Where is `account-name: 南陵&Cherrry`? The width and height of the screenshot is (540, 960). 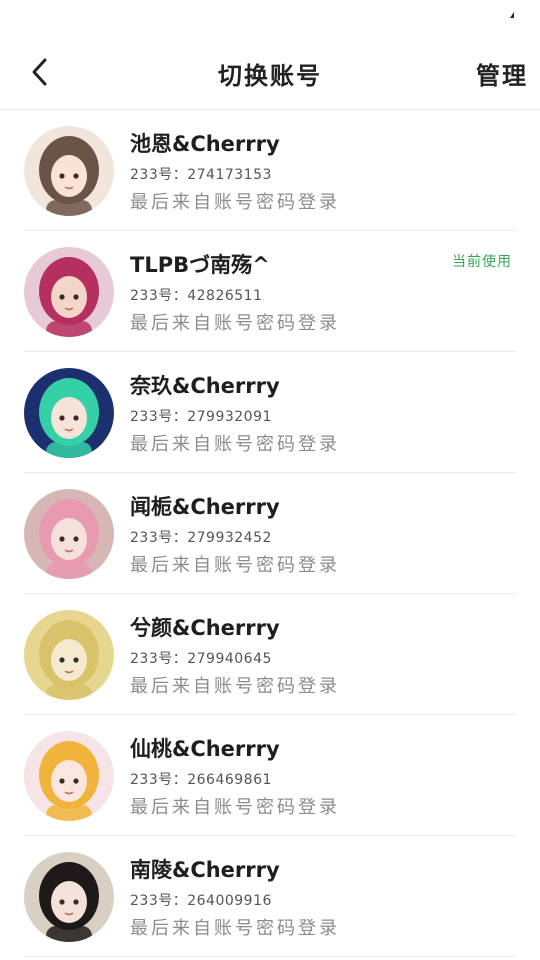
account-name: 南陵&Cherrry is located at coordinates (205, 870).